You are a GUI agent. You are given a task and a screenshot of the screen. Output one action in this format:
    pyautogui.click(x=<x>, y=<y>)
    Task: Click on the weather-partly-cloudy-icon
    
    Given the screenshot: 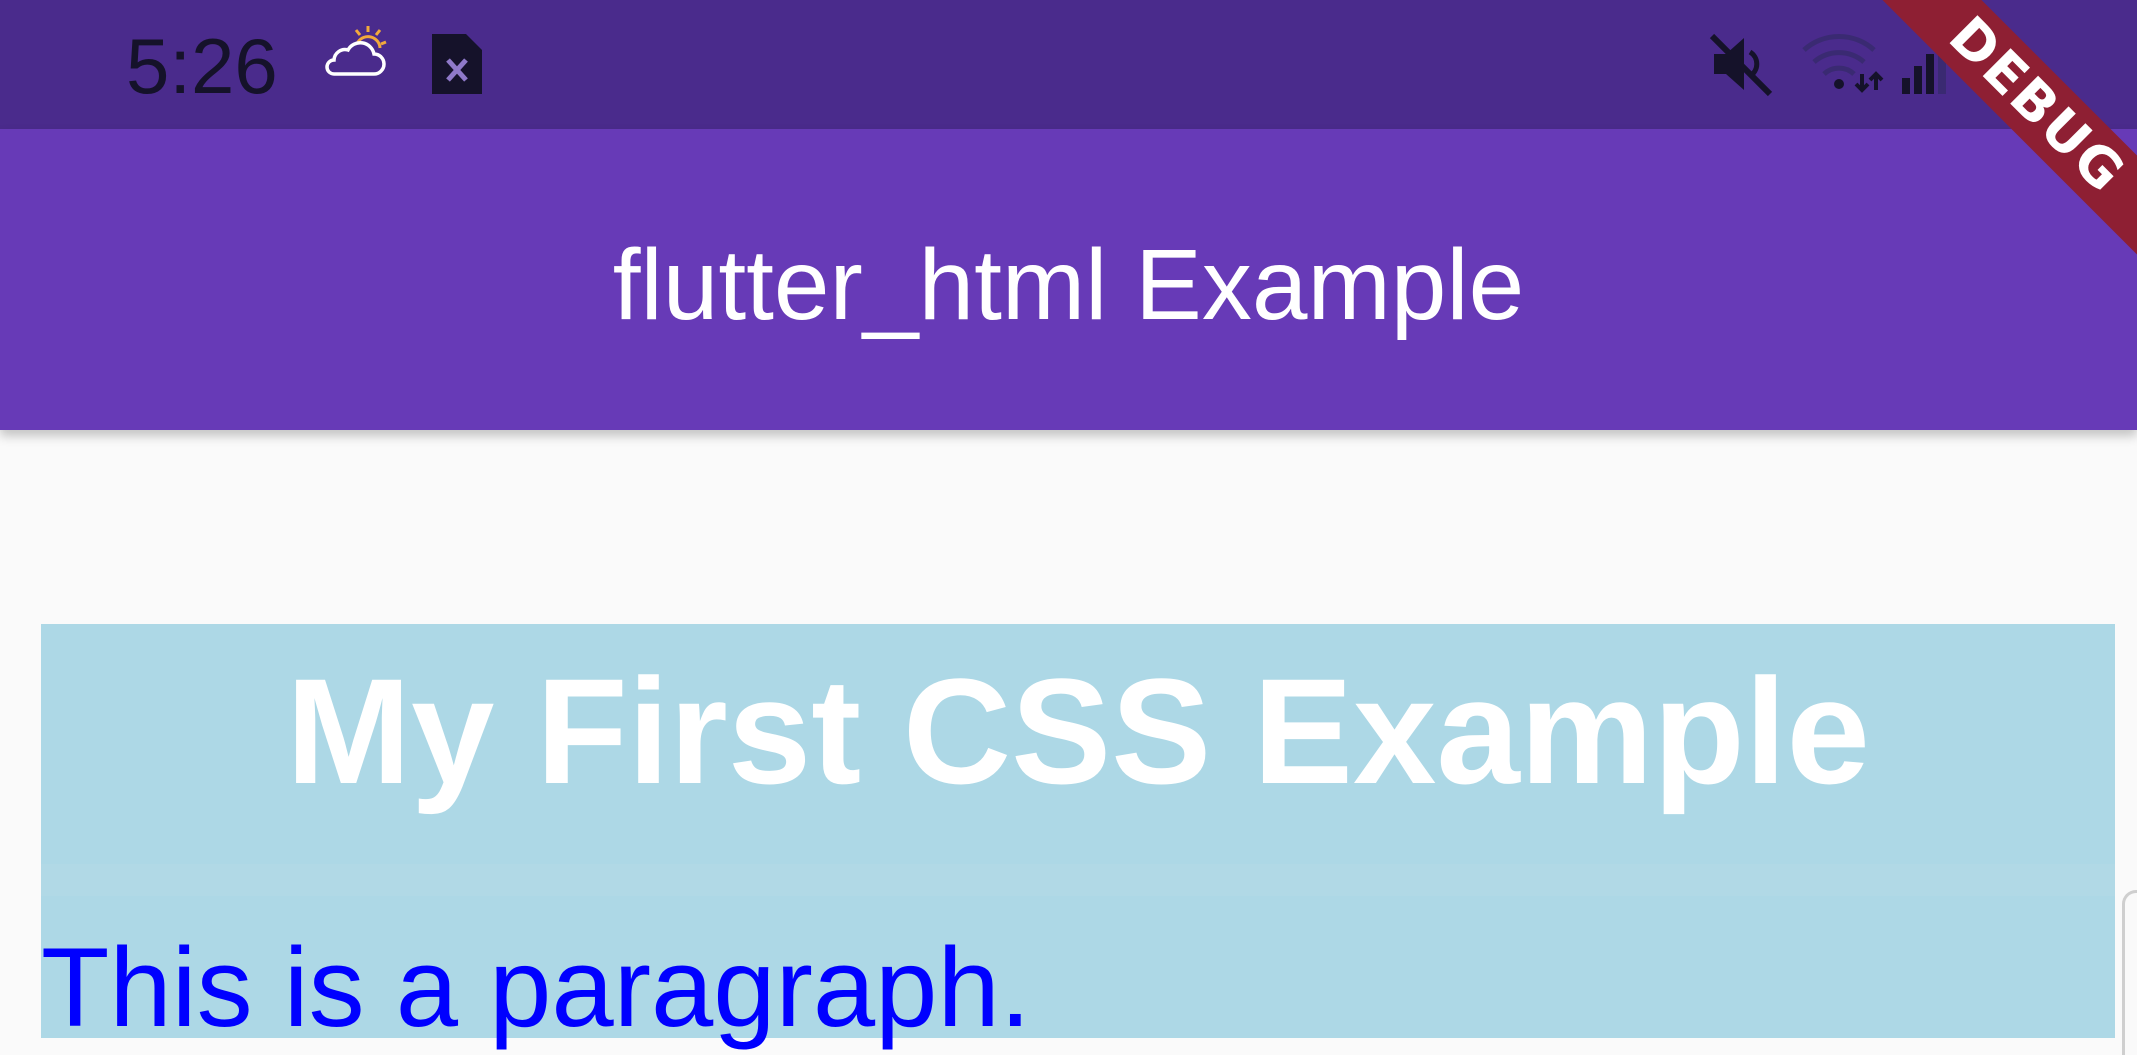 What is the action you would take?
    pyautogui.click(x=355, y=54)
    